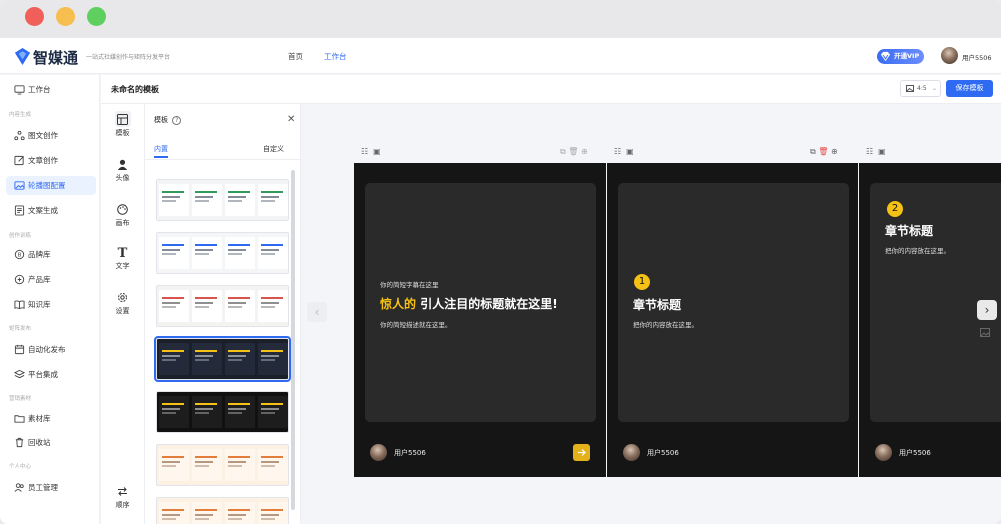 The image size is (1001, 524). I want to click on vip-button: 开通VIP, so click(900, 56).